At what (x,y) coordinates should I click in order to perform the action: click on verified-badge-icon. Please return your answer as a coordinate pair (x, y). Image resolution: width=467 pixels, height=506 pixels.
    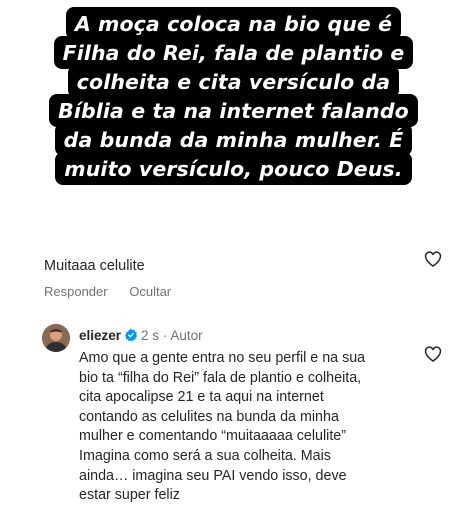
    Looking at the image, I should click on (131, 335).